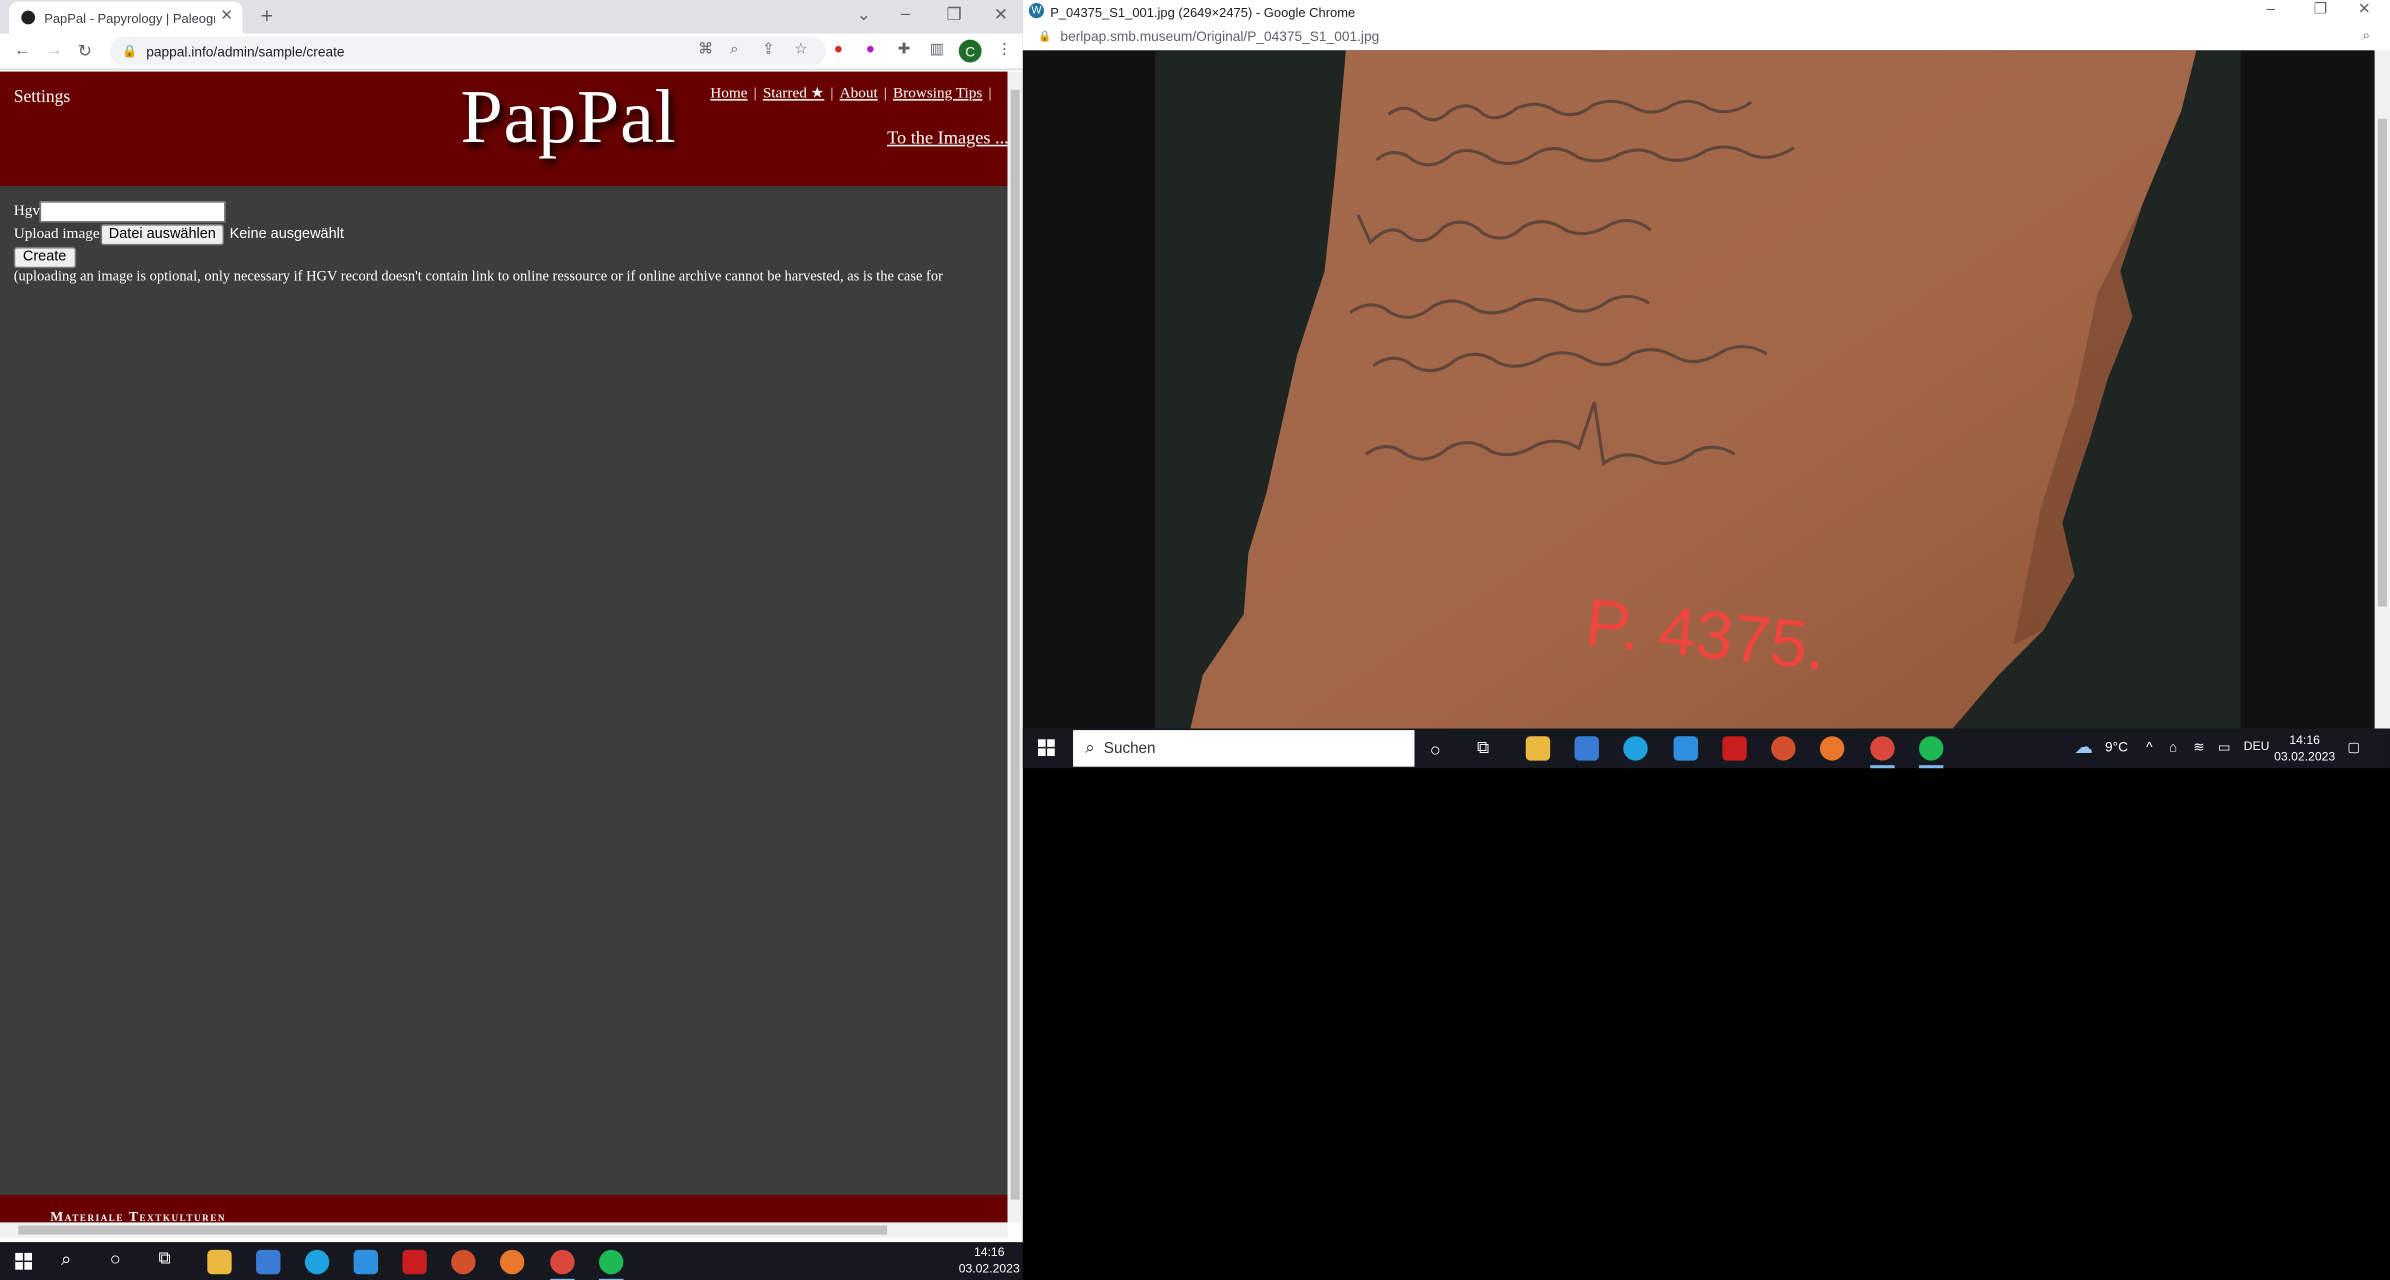  What do you see at coordinates (463, 1262) in the screenshot?
I see `bottom-powerpoint-icon` at bounding box center [463, 1262].